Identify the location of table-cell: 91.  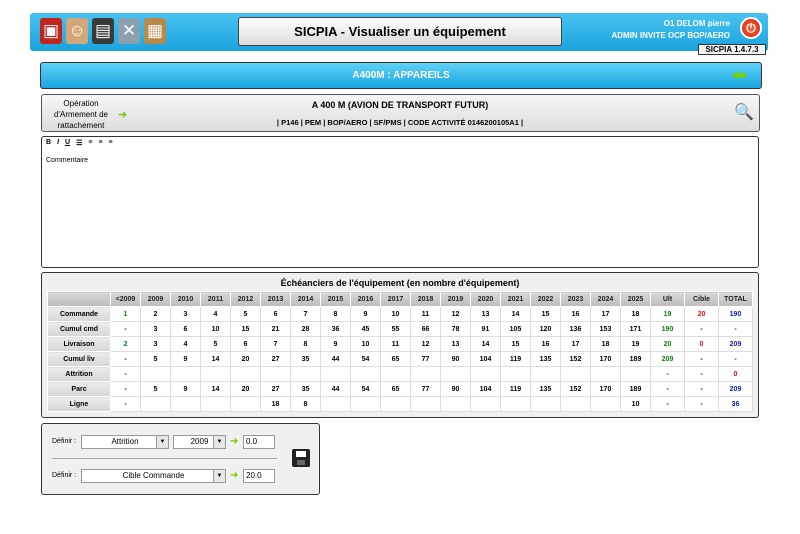
(485, 329).